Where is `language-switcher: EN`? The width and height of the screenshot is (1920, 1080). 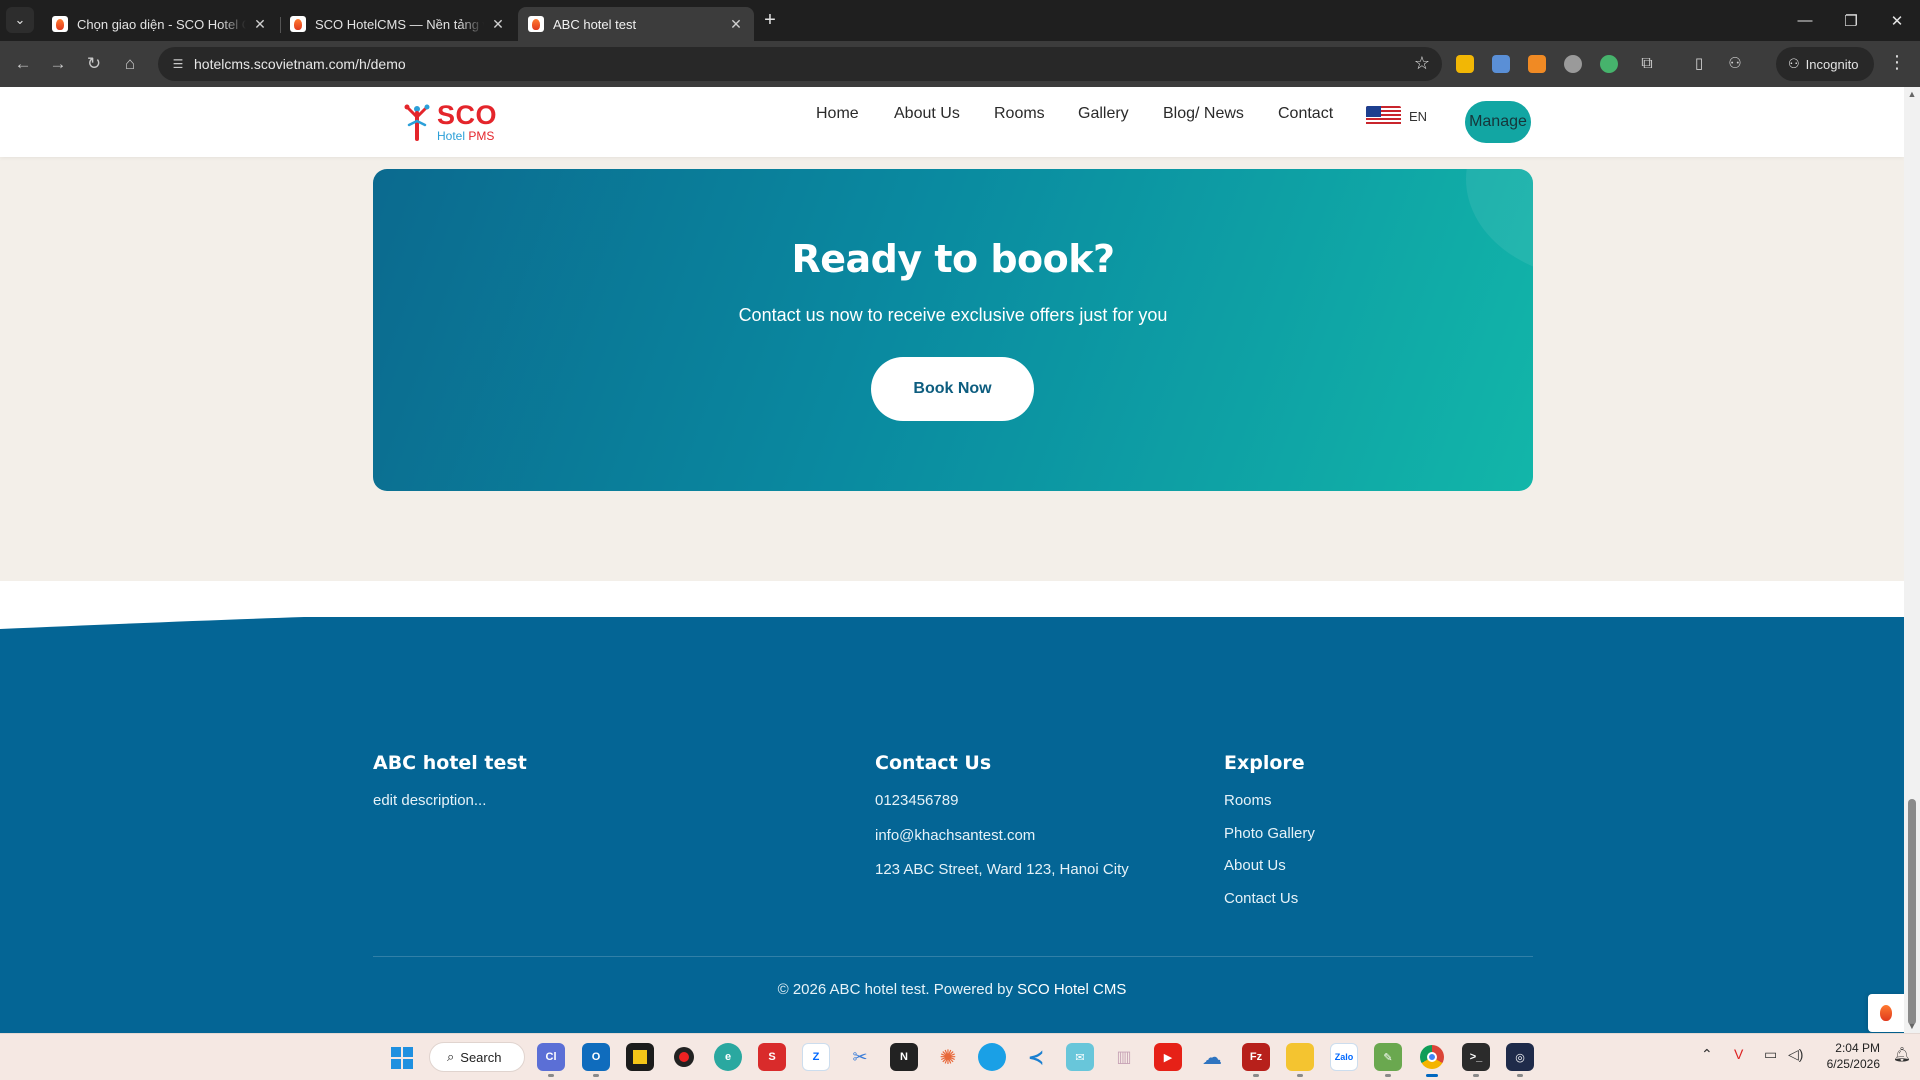
language-switcher: EN is located at coordinates (1396, 116).